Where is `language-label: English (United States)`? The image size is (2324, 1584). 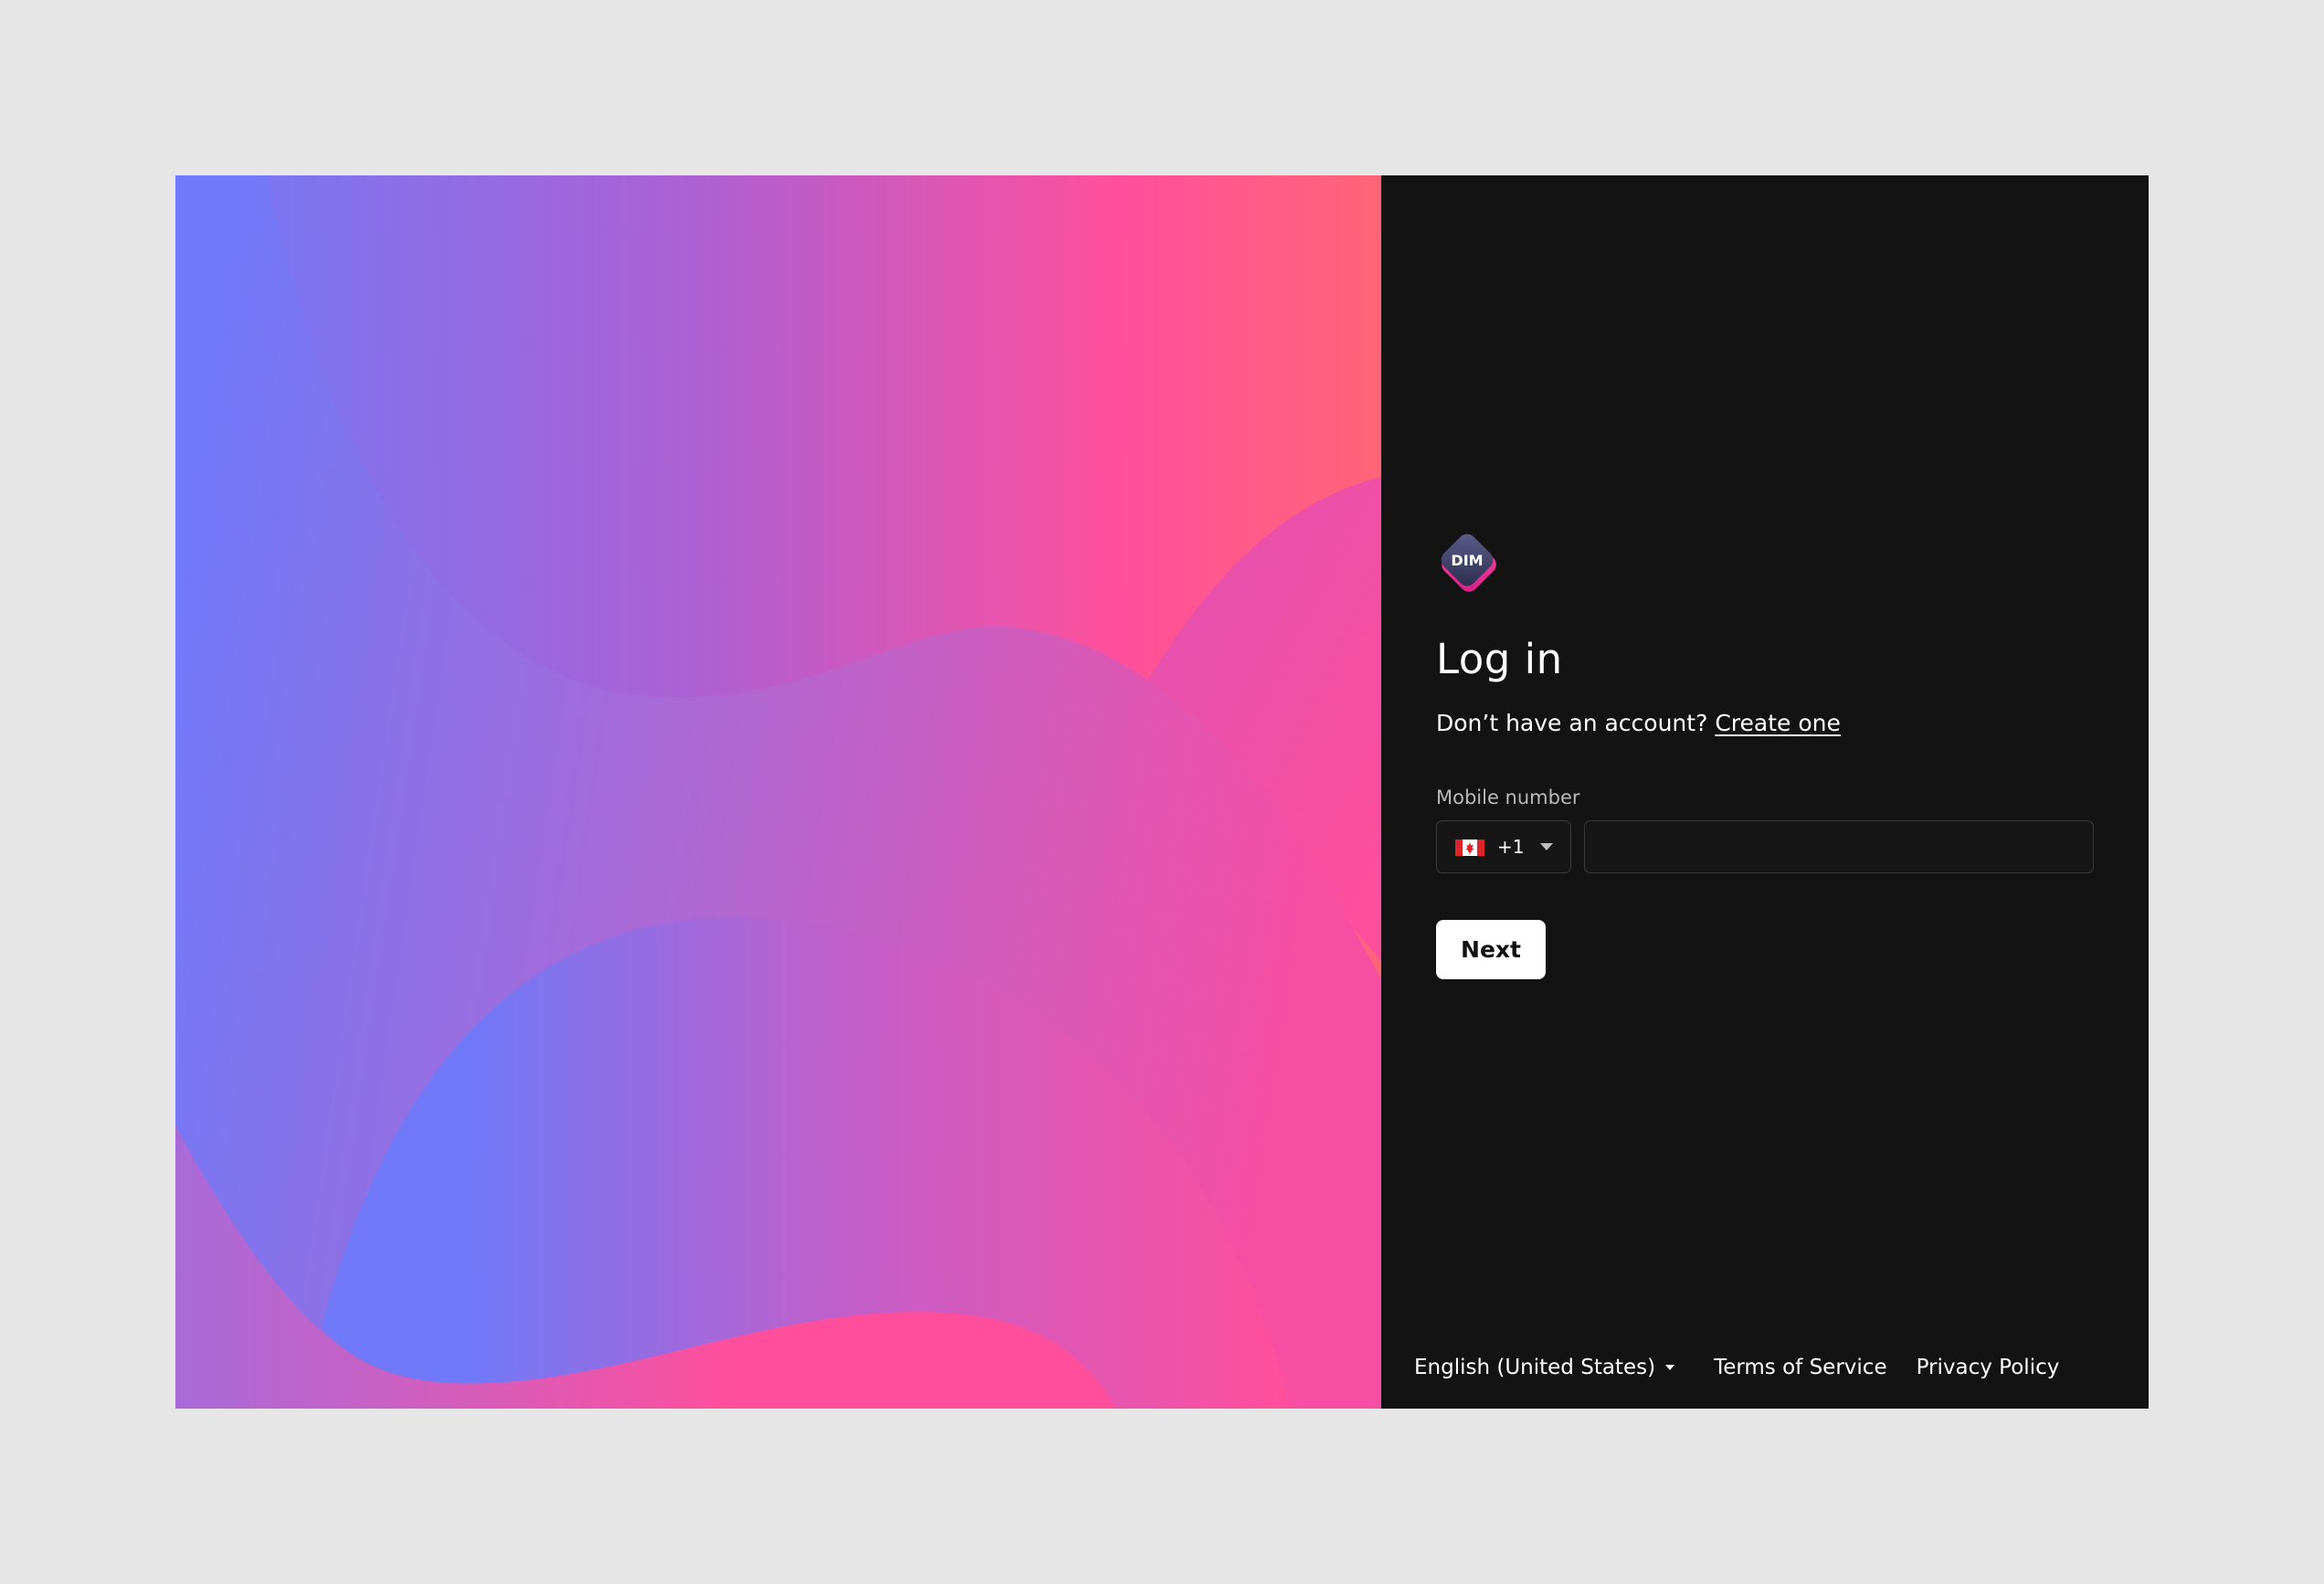
language-label: English (United States) is located at coordinates (1535, 1367).